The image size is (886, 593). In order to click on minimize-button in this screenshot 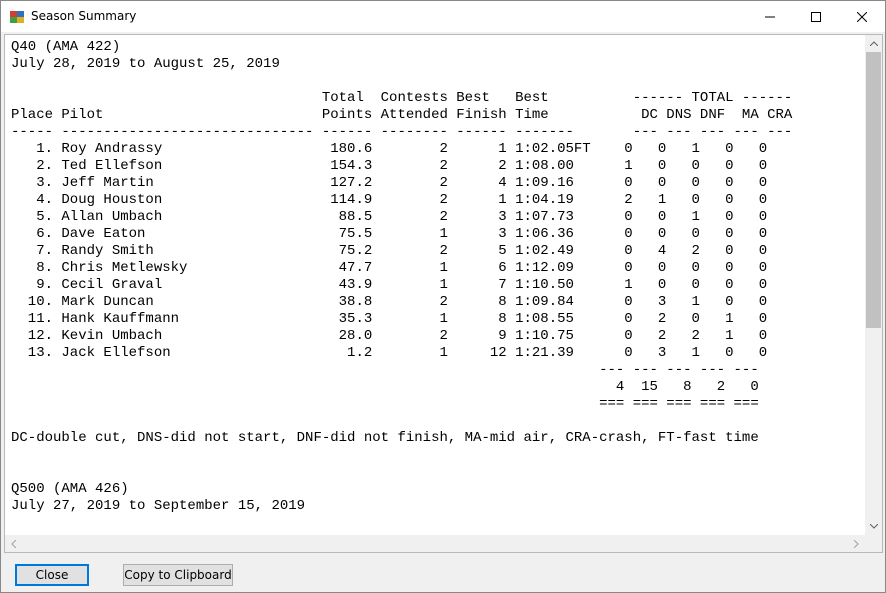, I will do `click(770, 16)`.